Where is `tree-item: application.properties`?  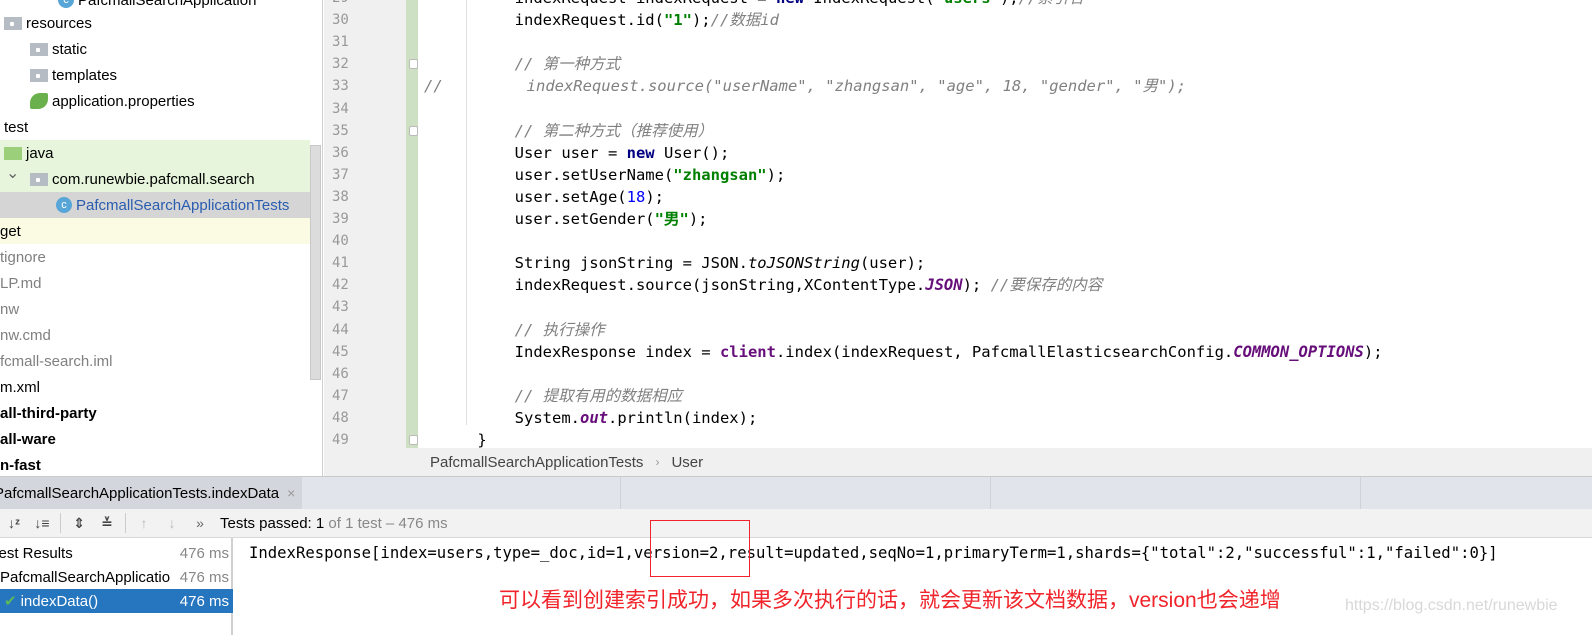 tree-item: application.properties is located at coordinates (155, 101).